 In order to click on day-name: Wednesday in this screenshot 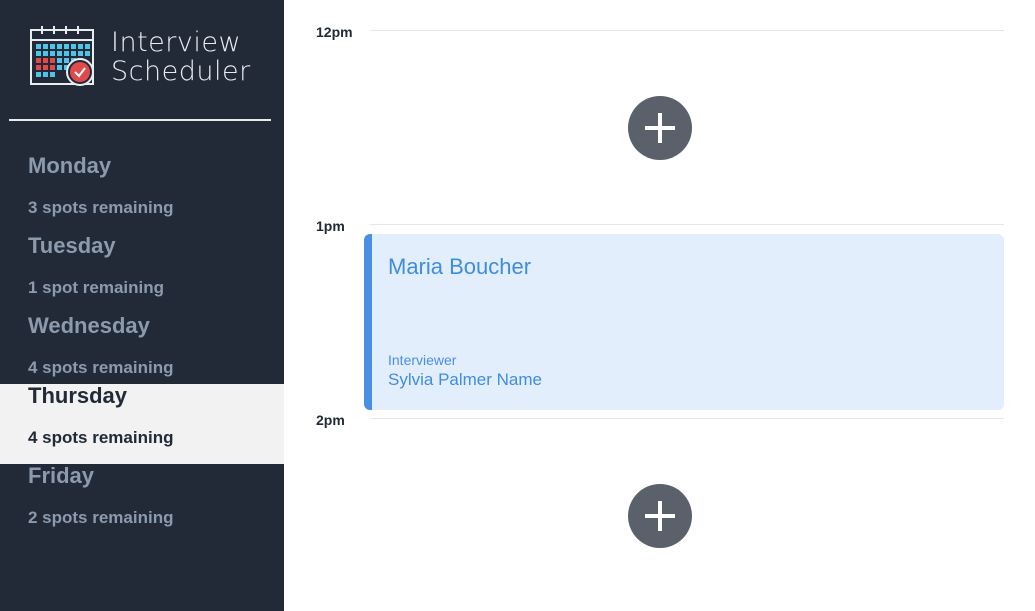, I will do `click(89, 325)`.